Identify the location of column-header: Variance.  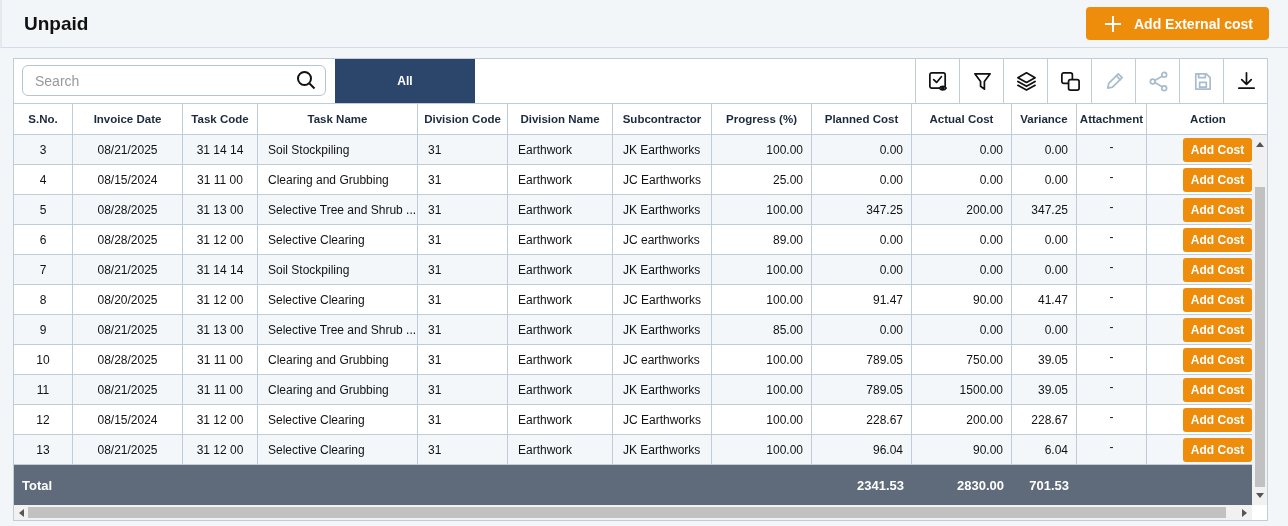
(1044, 119).